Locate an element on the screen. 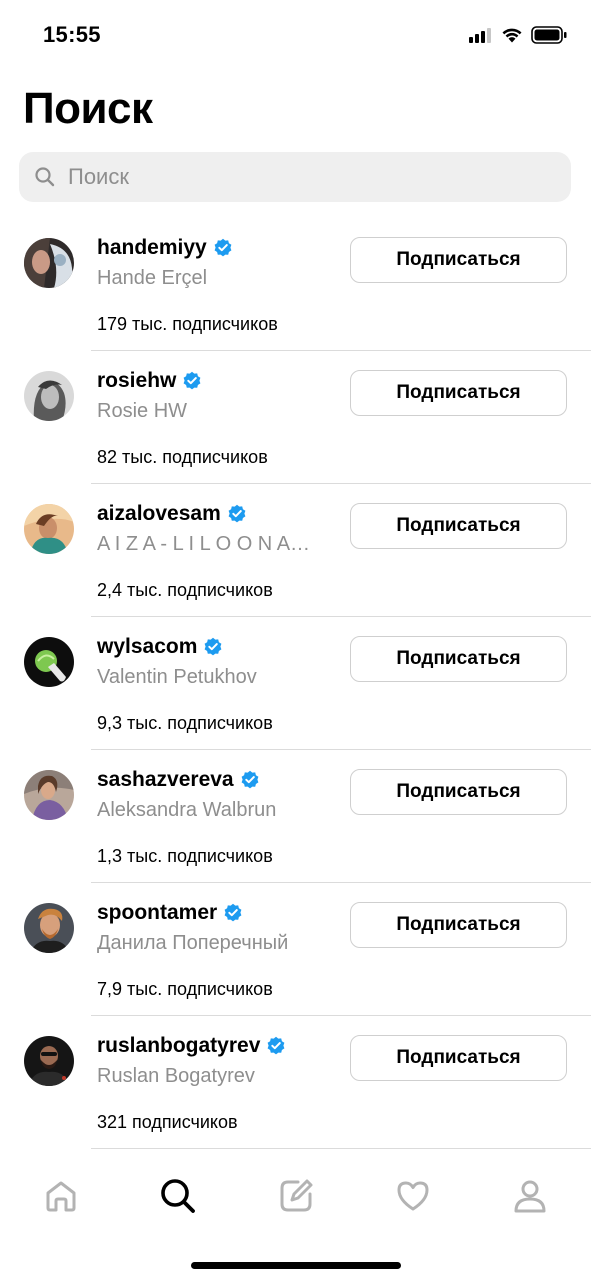  full-name: Aleksandra Walbrun is located at coordinates (187, 810).